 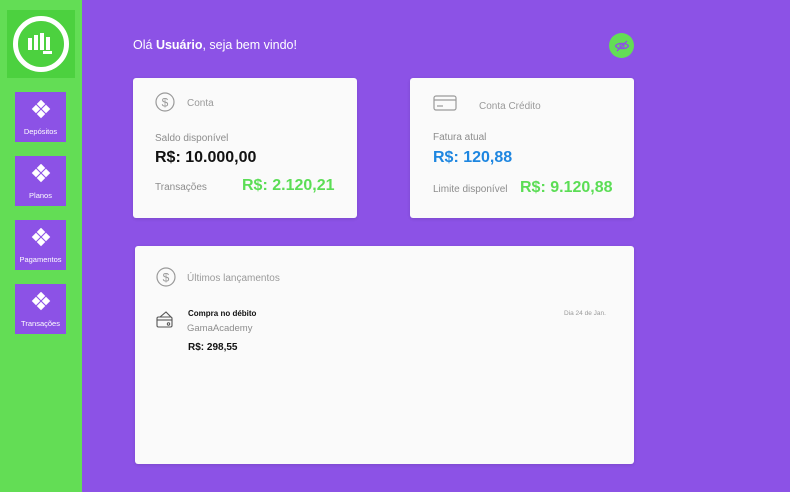 I want to click on toggle-visibility-button, so click(x=621, y=45).